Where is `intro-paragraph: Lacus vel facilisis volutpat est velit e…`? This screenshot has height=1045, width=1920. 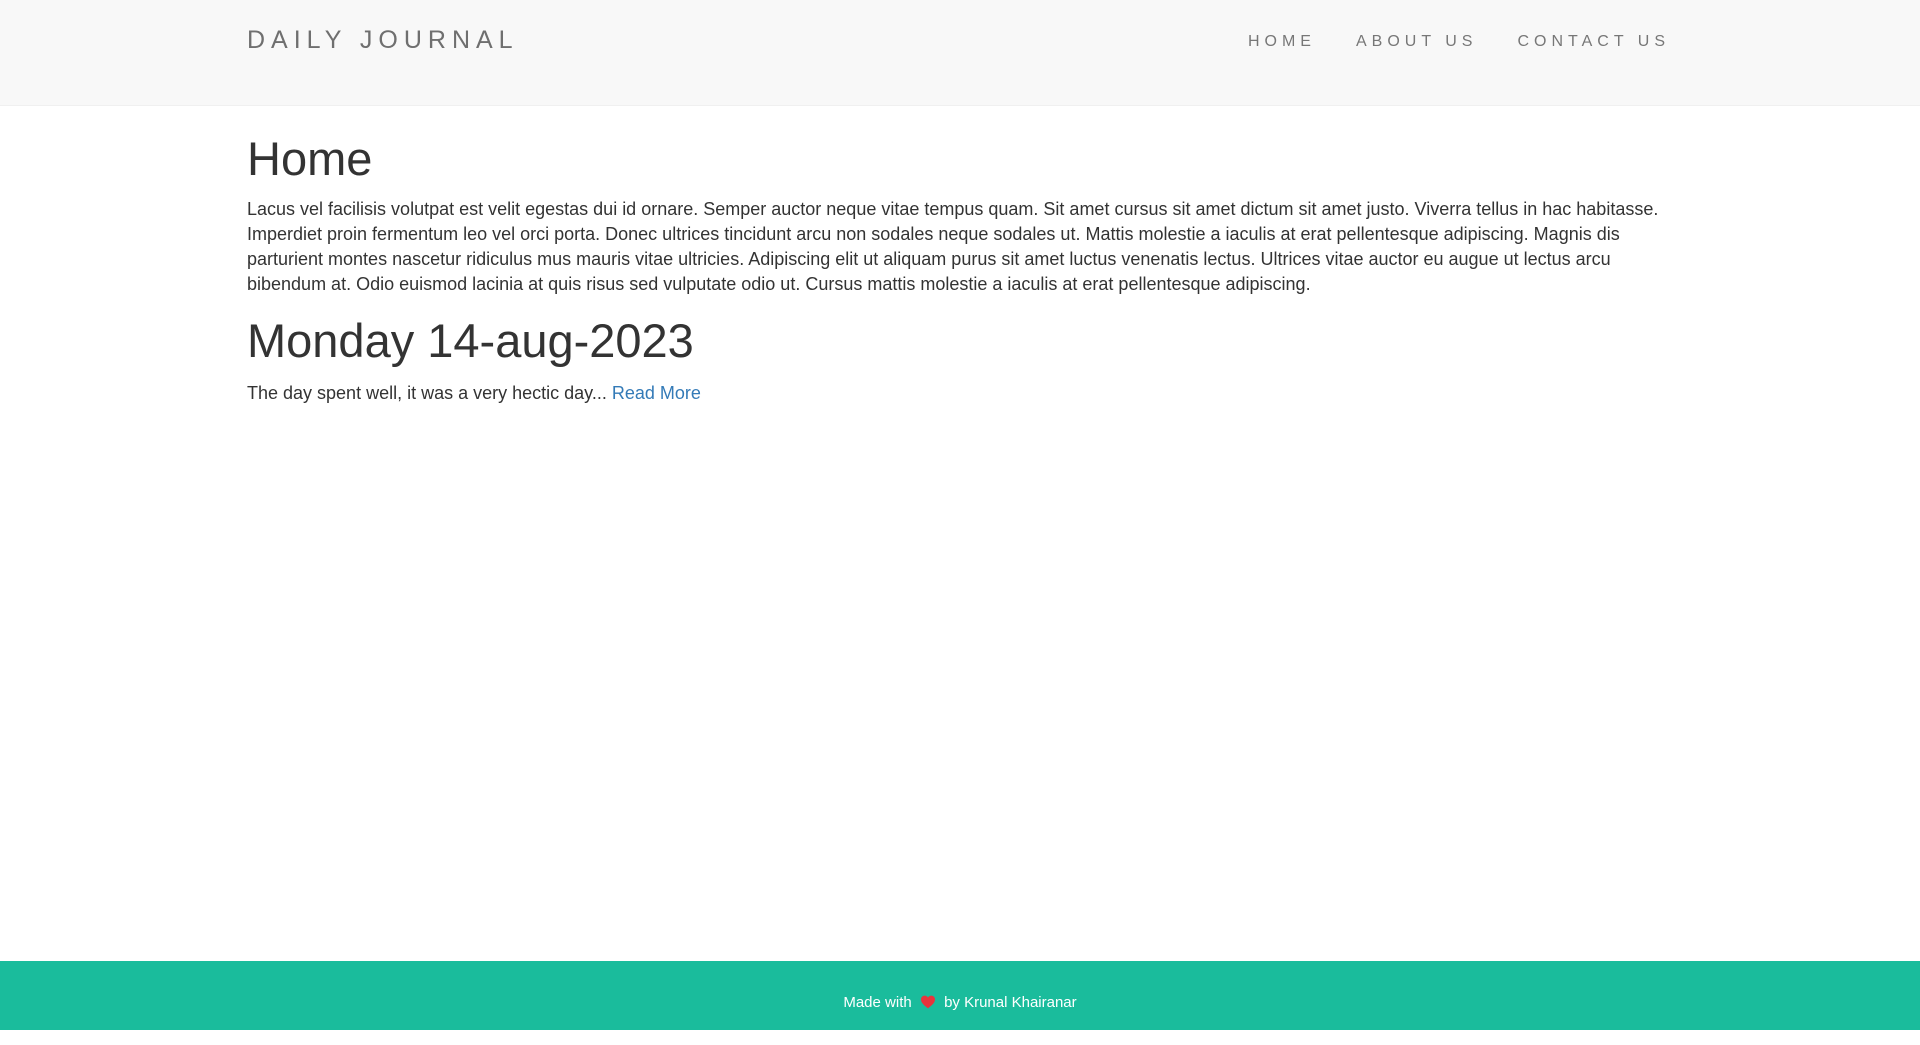 intro-paragraph: Lacus vel facilisis volutpat est velit e… is located at coordinates (953, 246).